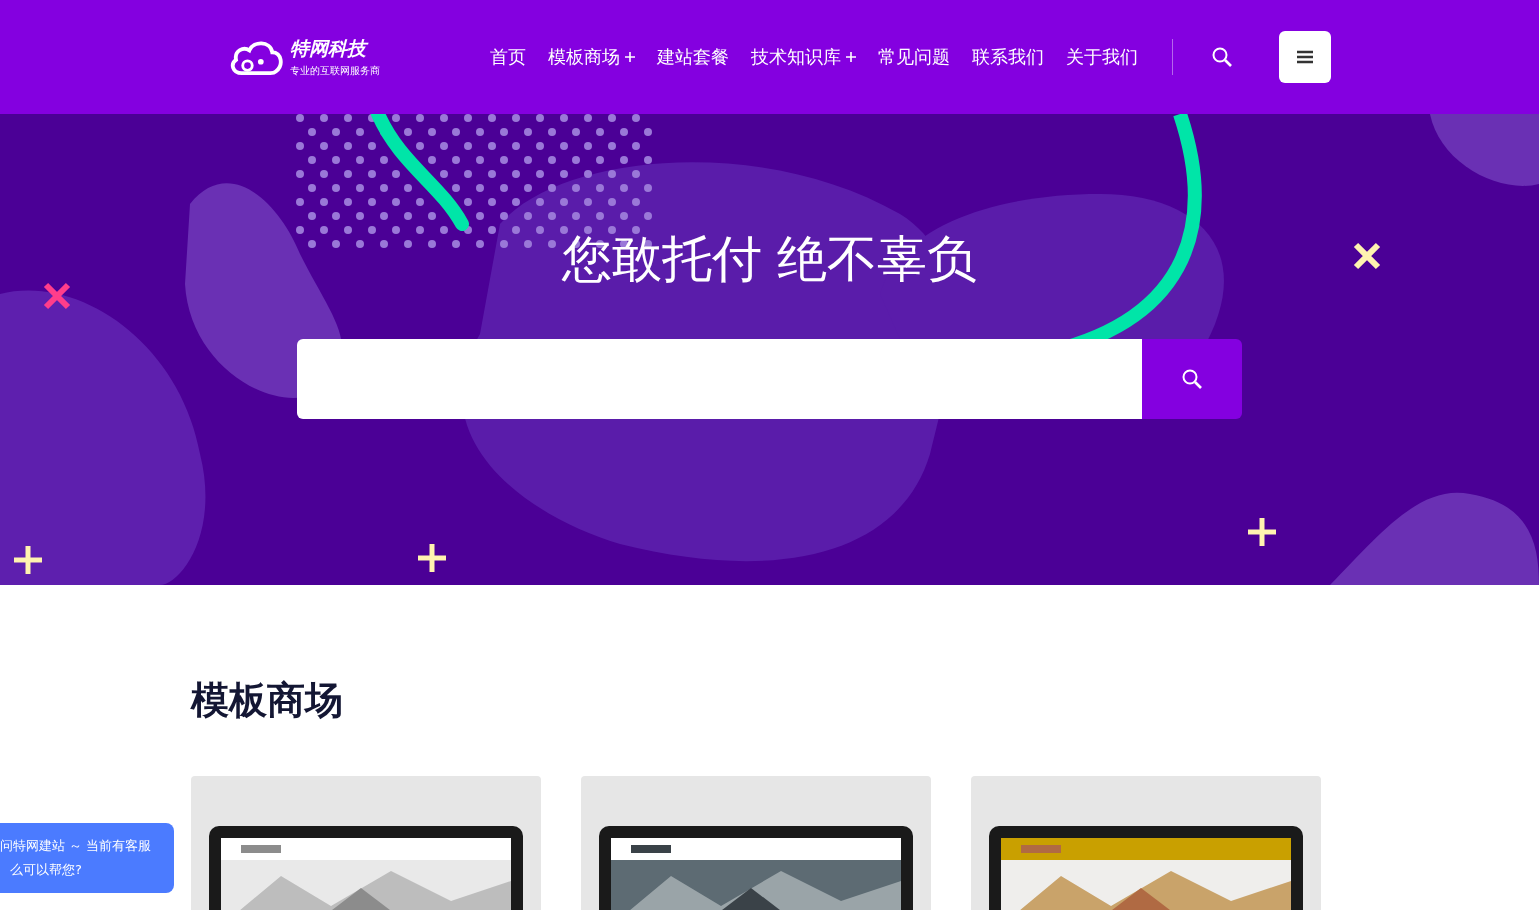  I want to click on nav-link: 关于我们, so click(1102, 57).